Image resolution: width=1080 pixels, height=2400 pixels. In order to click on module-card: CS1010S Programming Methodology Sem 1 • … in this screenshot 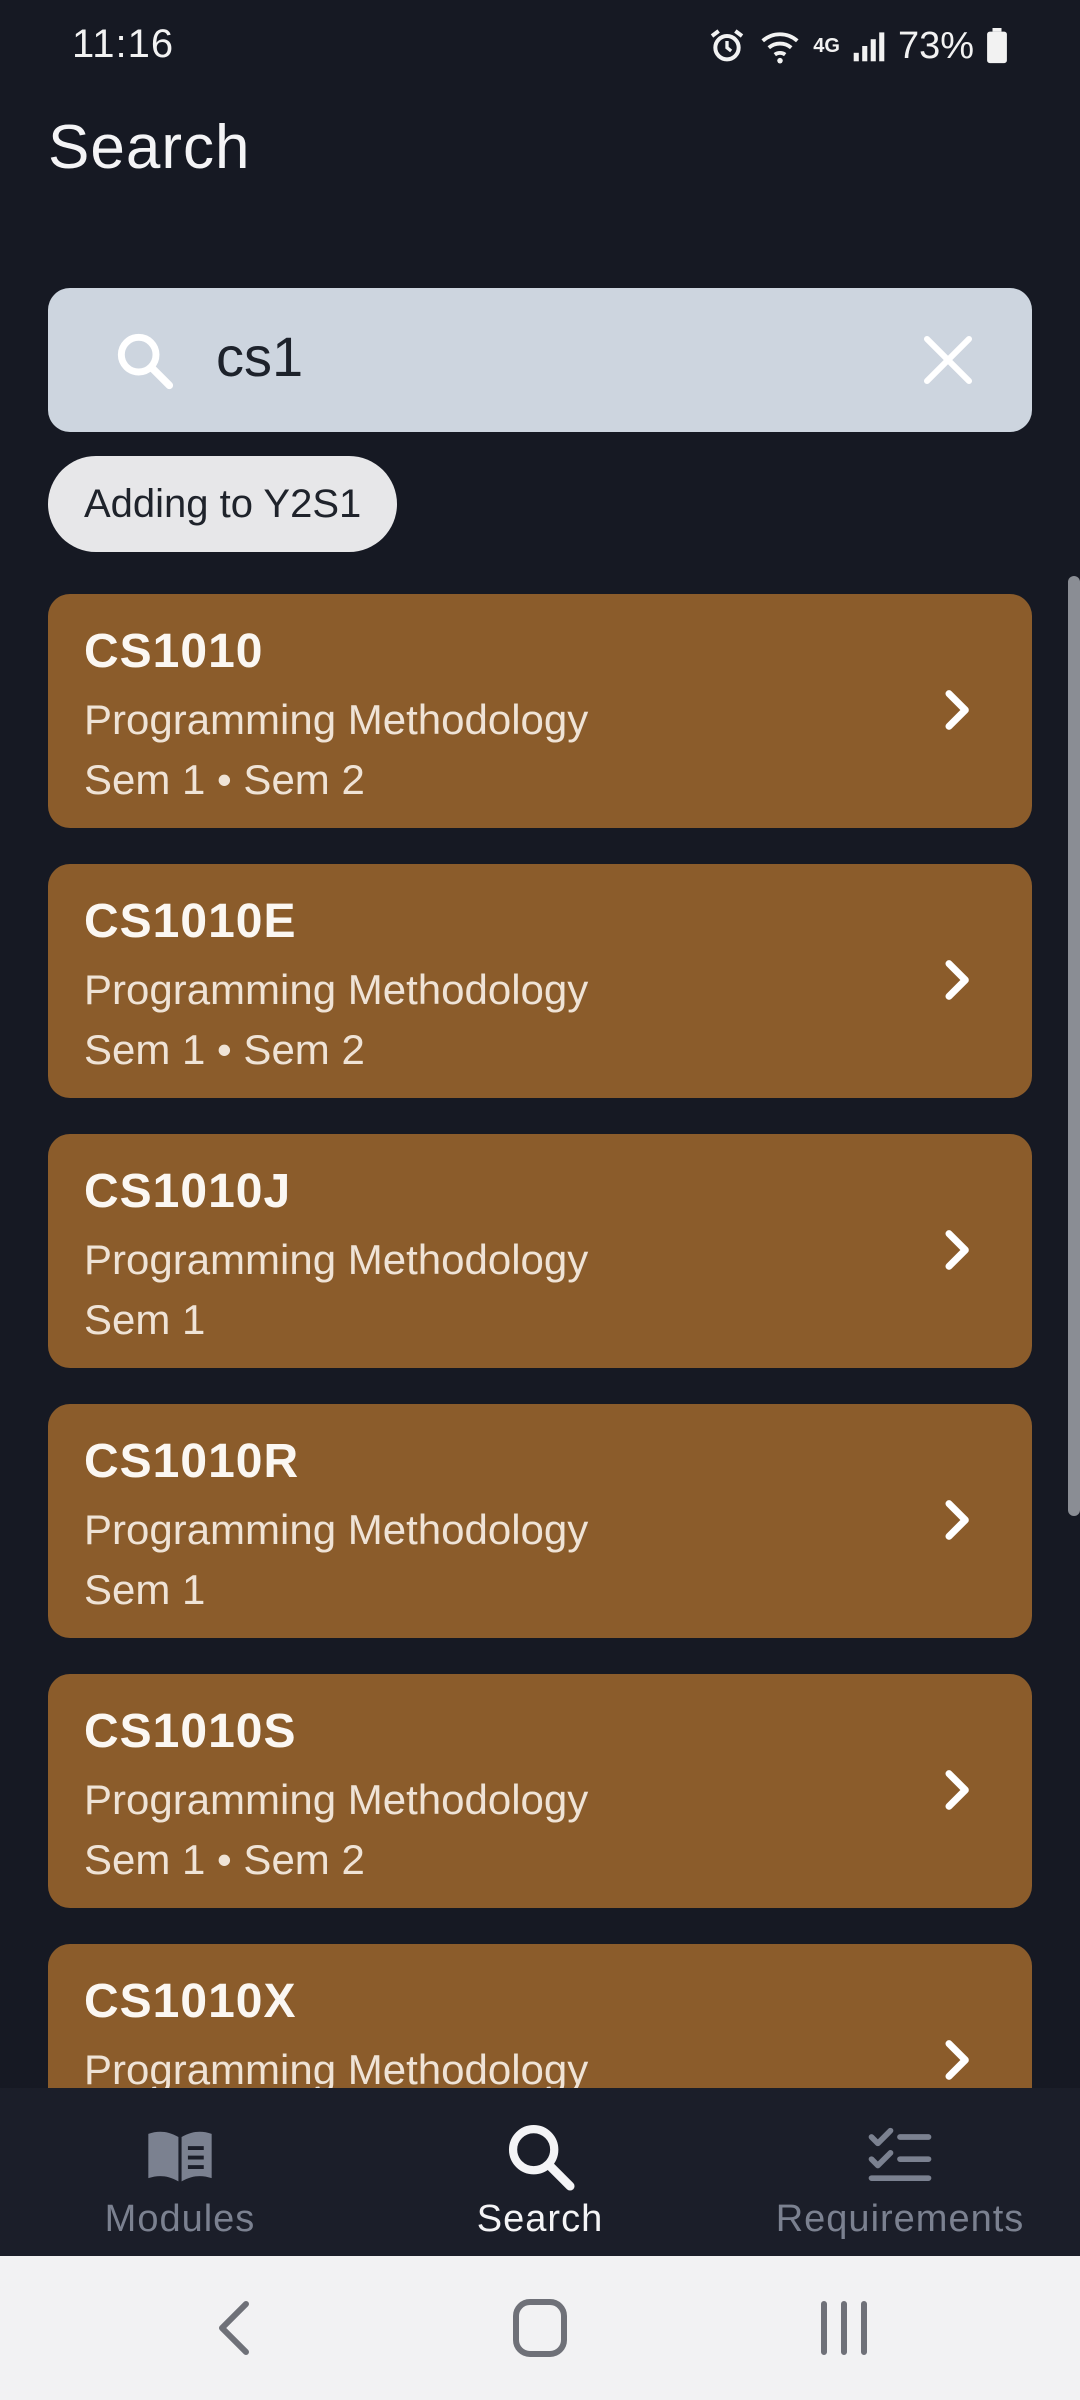, I will do `click(540, 1791)`.